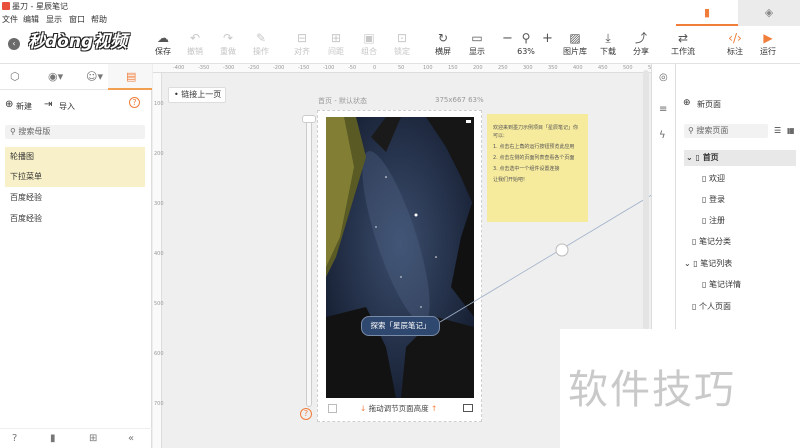 The width and height of the screenshot is (800, 448). I want to click on page-search-input: ⚲ 搜索页面, so click(726, 131).